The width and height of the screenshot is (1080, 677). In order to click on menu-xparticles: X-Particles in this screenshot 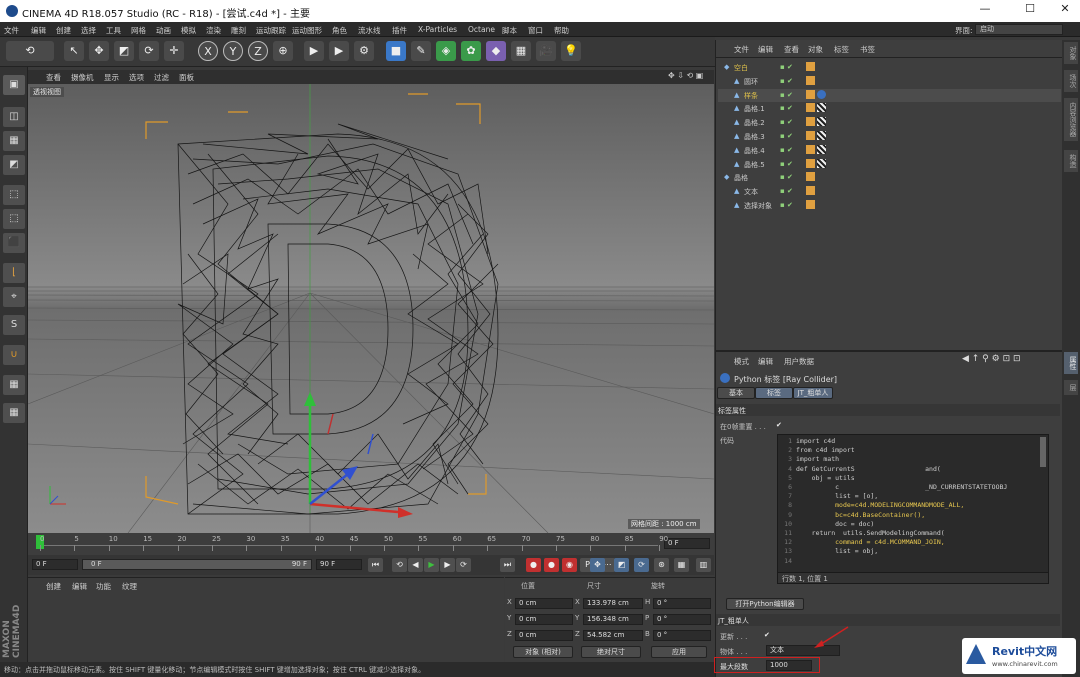, I will do `click(437, 29)`.